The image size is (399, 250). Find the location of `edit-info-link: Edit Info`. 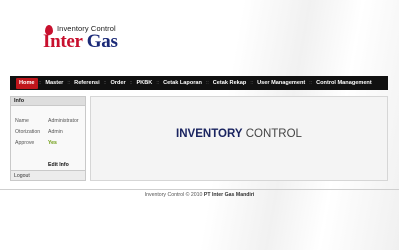

edit-info-link: Edit Info is located at coordinates (58, 165).